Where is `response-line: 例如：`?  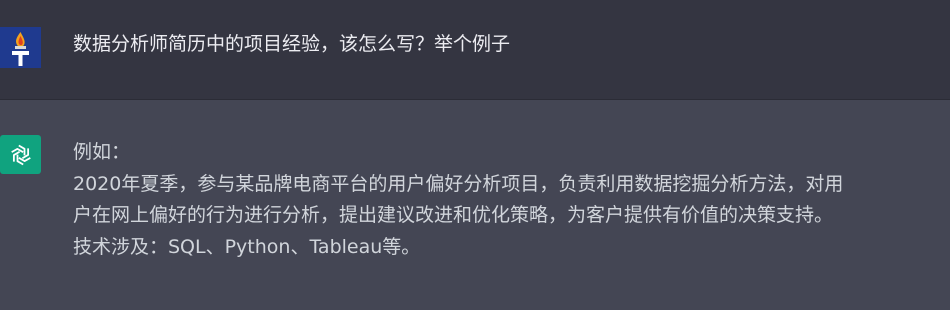 response-line: 例如： is located at coordinates (102, 152).